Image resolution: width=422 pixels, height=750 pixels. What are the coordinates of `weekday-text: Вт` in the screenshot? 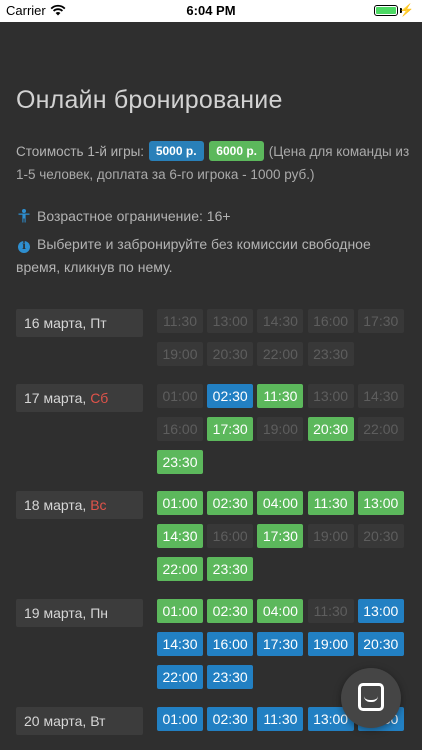 It's located at (98, 721).